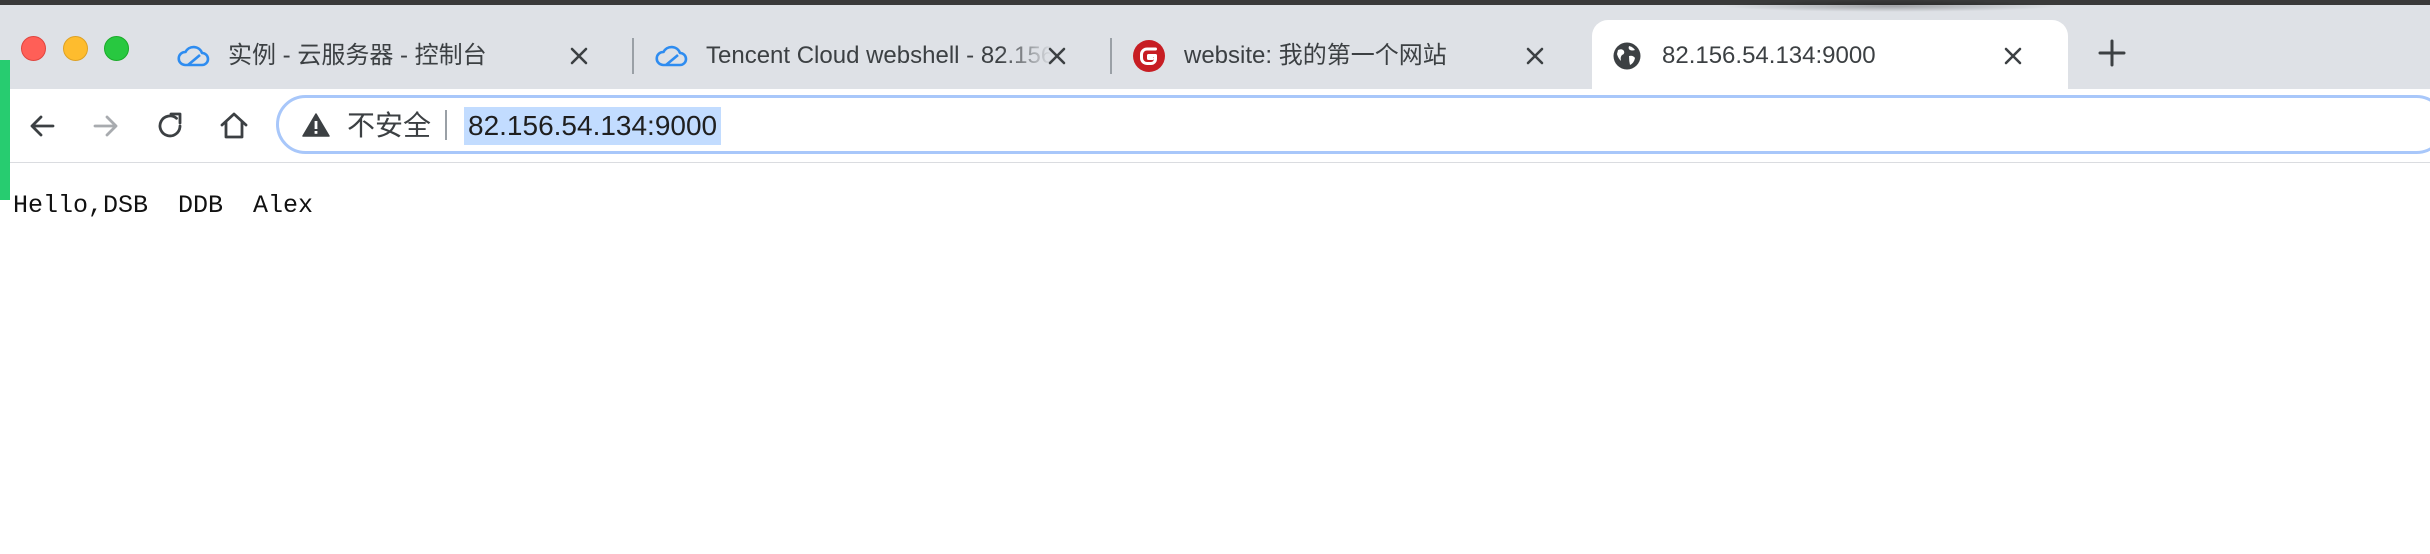 The width and height of the screenshot is (2430, 554). I want to click on arrow-right-icon, so click(105, 126).